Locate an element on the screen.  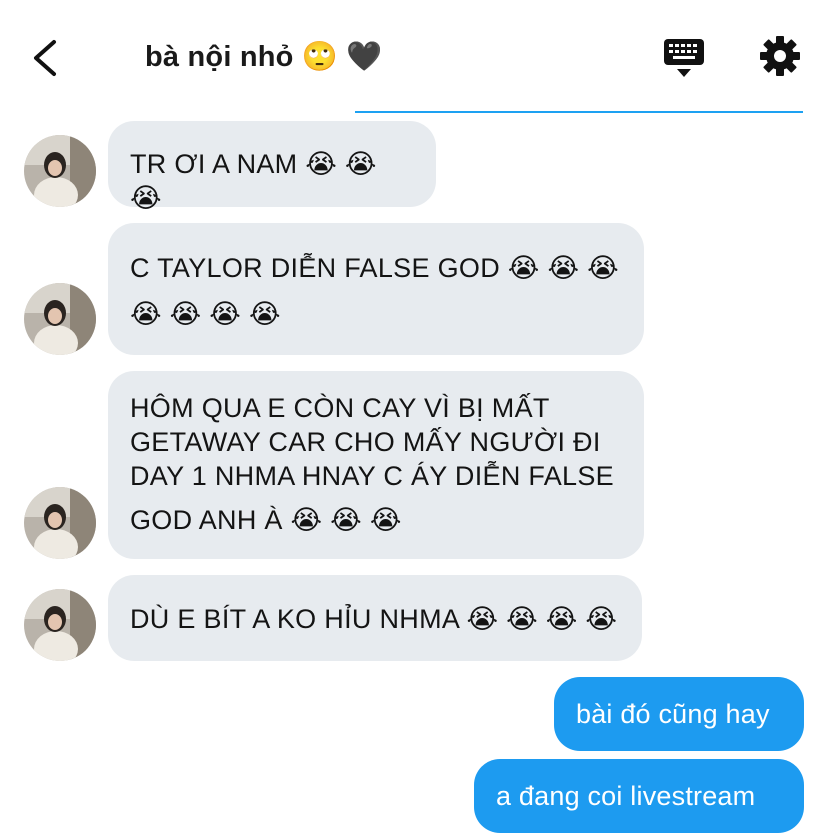
message-line: TR ƠI A NAM 😭 😭 😭 is located at coordinates (253, 181).